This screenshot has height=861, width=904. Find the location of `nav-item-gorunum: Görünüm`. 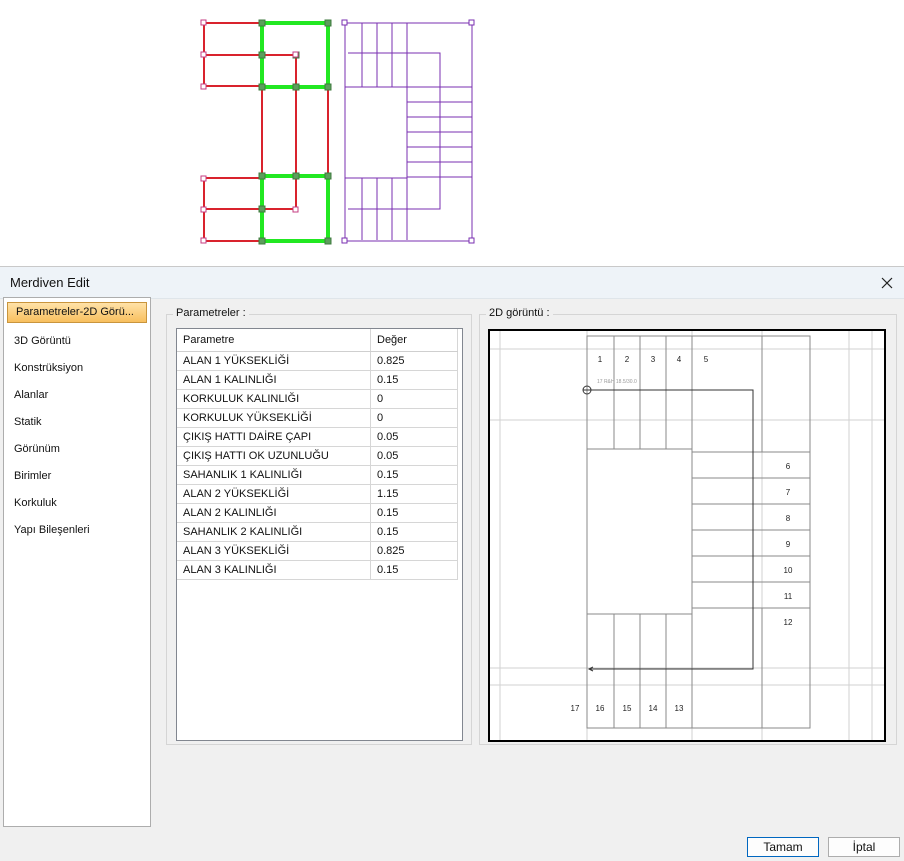

nav-item-gorunum: Görünüm is located at coordinates (77, 450).